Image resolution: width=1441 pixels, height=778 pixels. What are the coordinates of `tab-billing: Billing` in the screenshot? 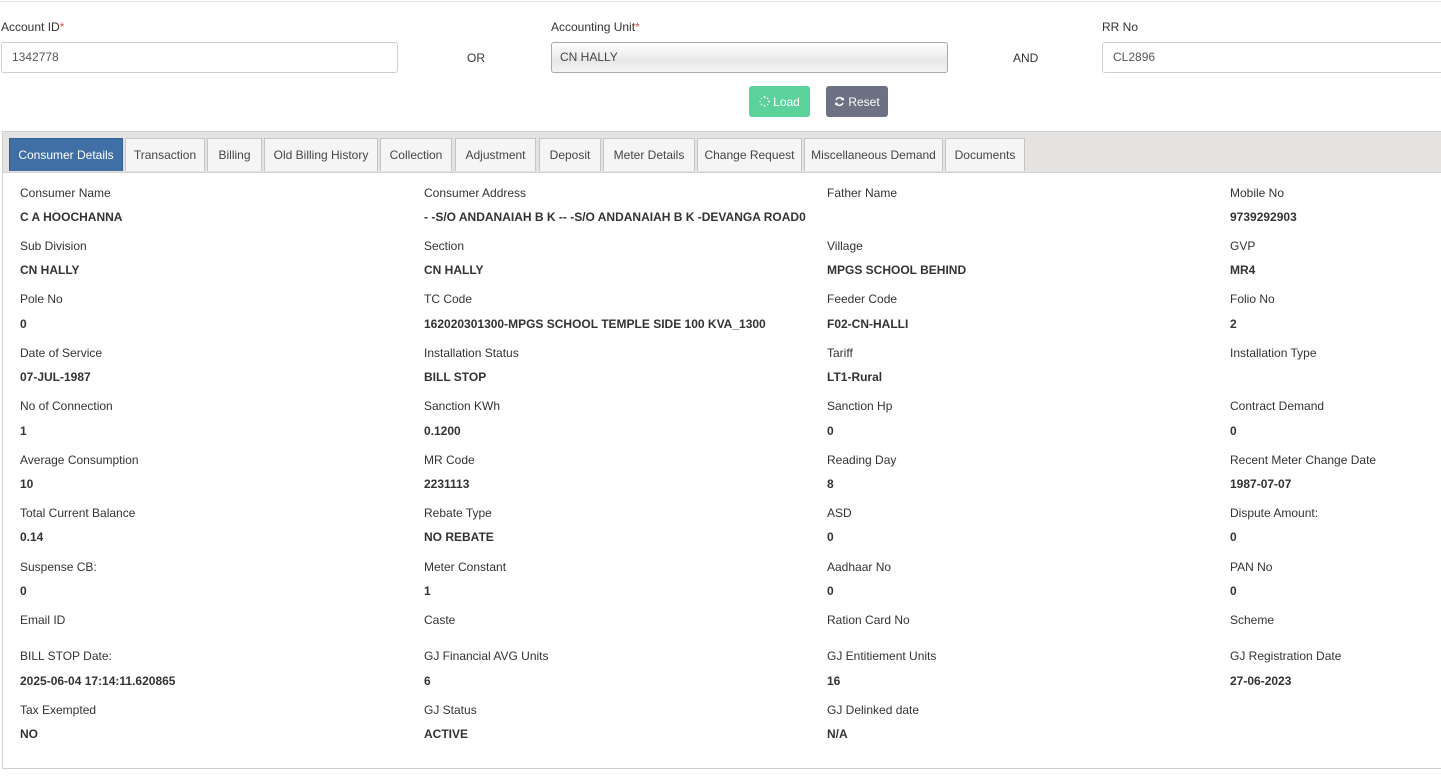 It's located at (234, 154).